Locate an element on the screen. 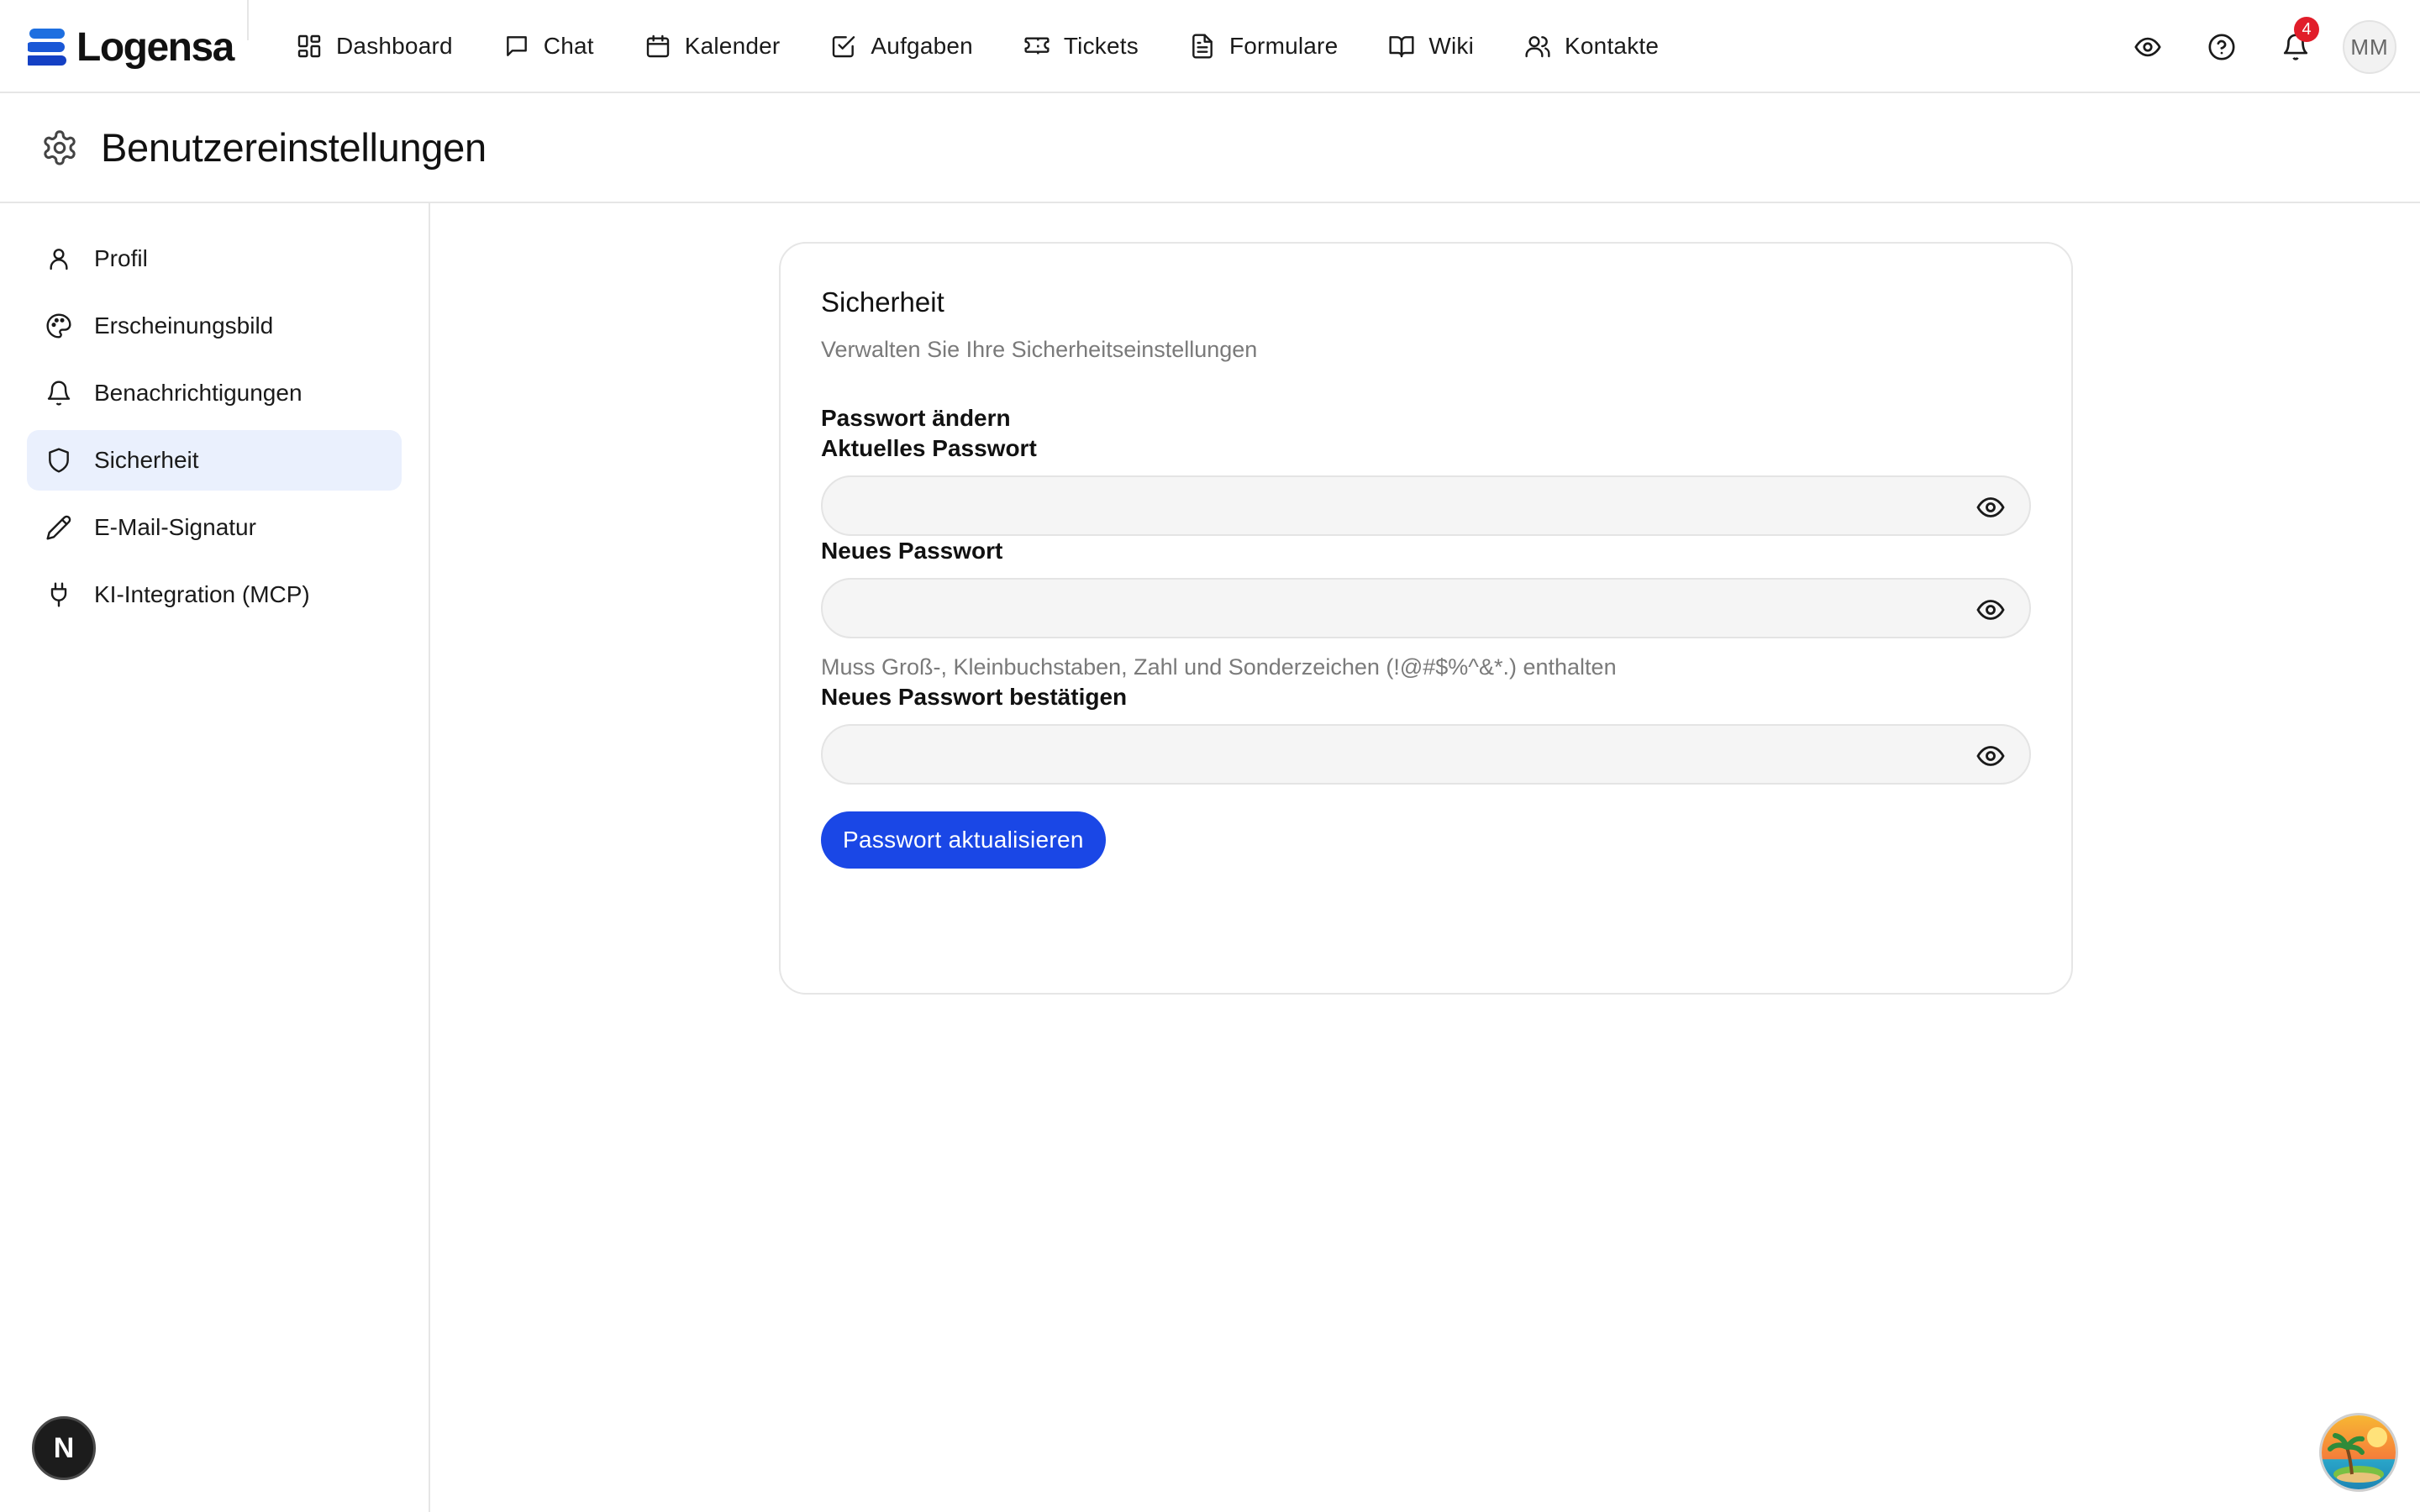 This screenshot has height=1512, width=2420. form-icon is located at coordinates (1202, 46).